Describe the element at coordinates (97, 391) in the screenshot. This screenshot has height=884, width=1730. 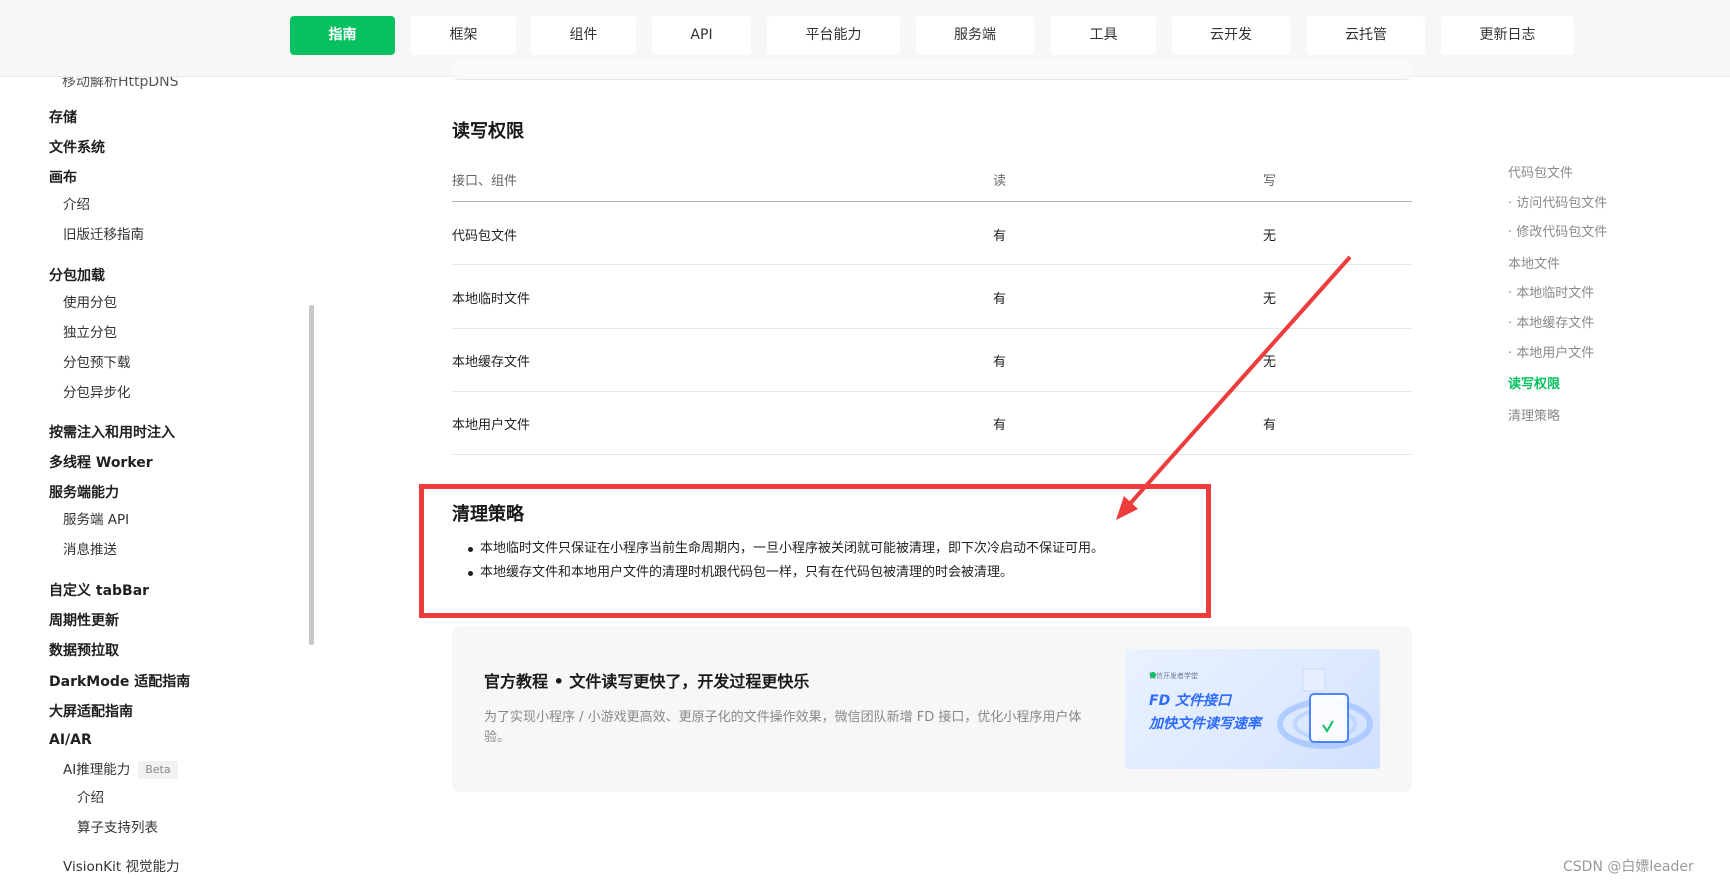
I see `sidebar-item-async: 分包异步化` at that location.